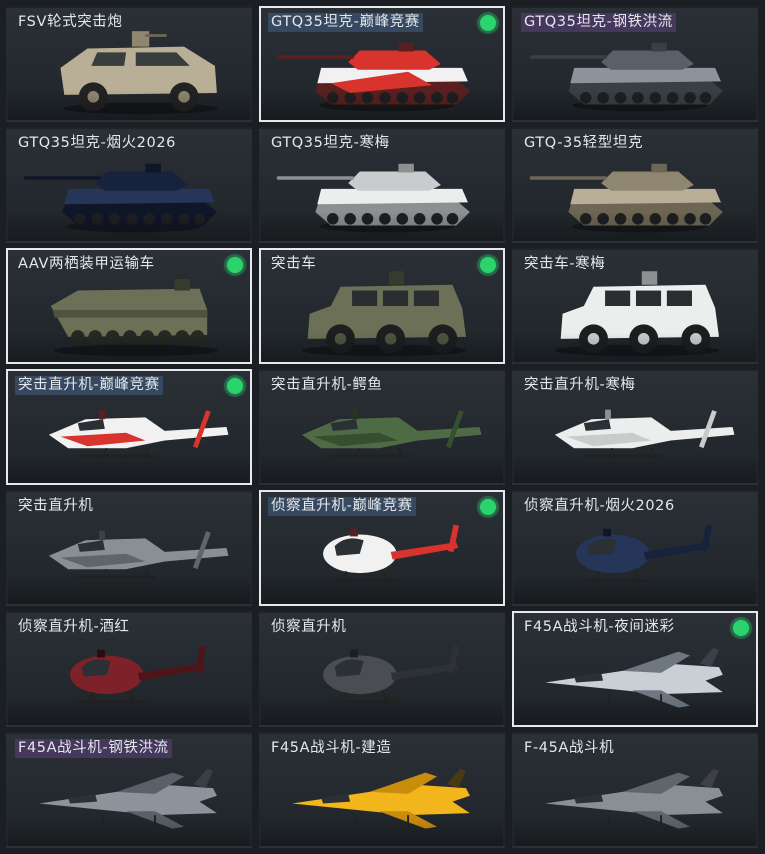  I want to click on vehicle-skin-card: AAV两栖装甲运输车, so click(129, 306).